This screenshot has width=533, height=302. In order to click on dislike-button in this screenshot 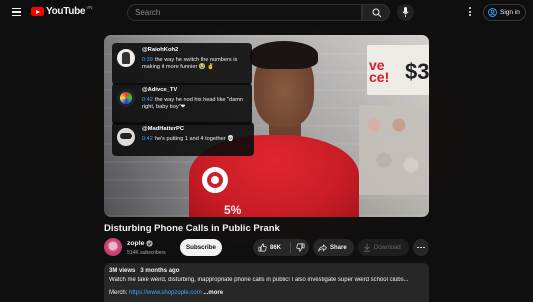, I will do `click(300, 247)`.